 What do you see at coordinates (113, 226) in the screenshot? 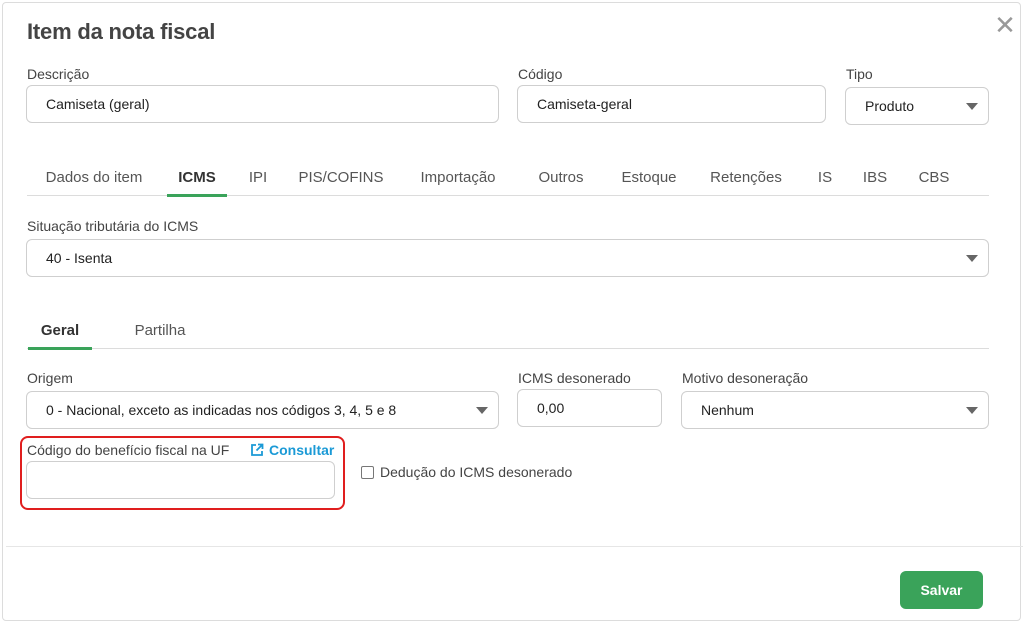
I see `situacao-label: Situação tributária do ICMS` at bounding box center [113, 226].